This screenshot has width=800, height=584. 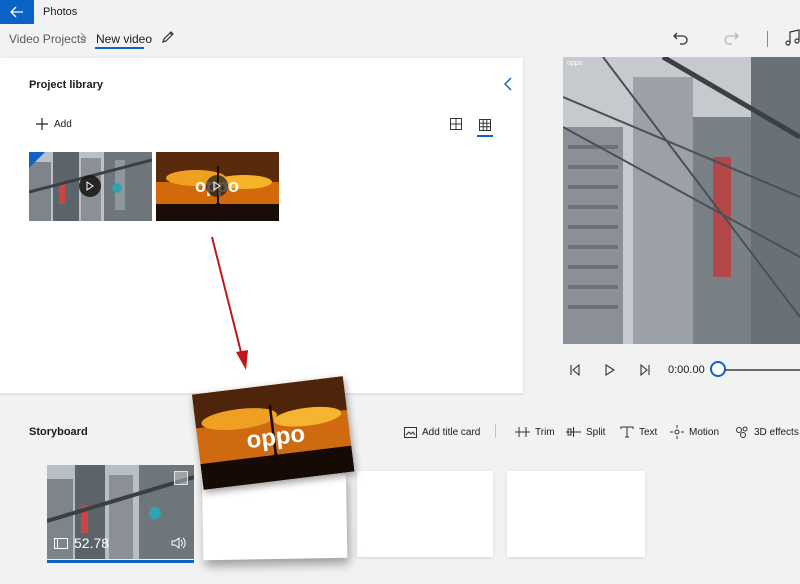 I want to click on clip-duration: 52.78, so click(x=81, y=543).